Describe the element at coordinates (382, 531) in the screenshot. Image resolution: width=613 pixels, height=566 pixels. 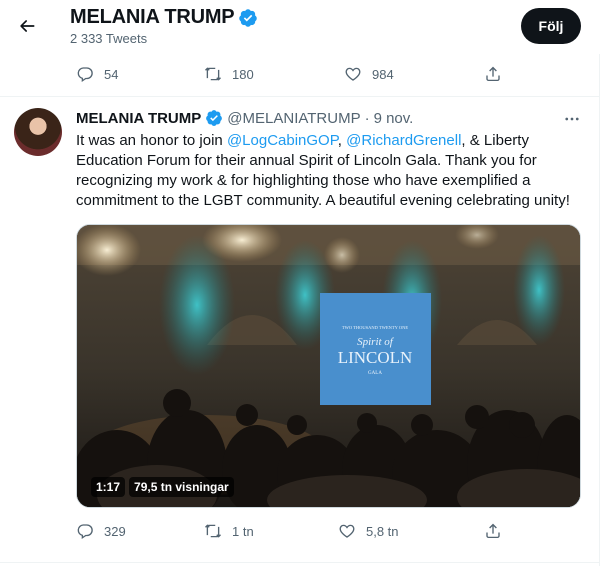
I see `like-count: 5,8 tn` at that location.